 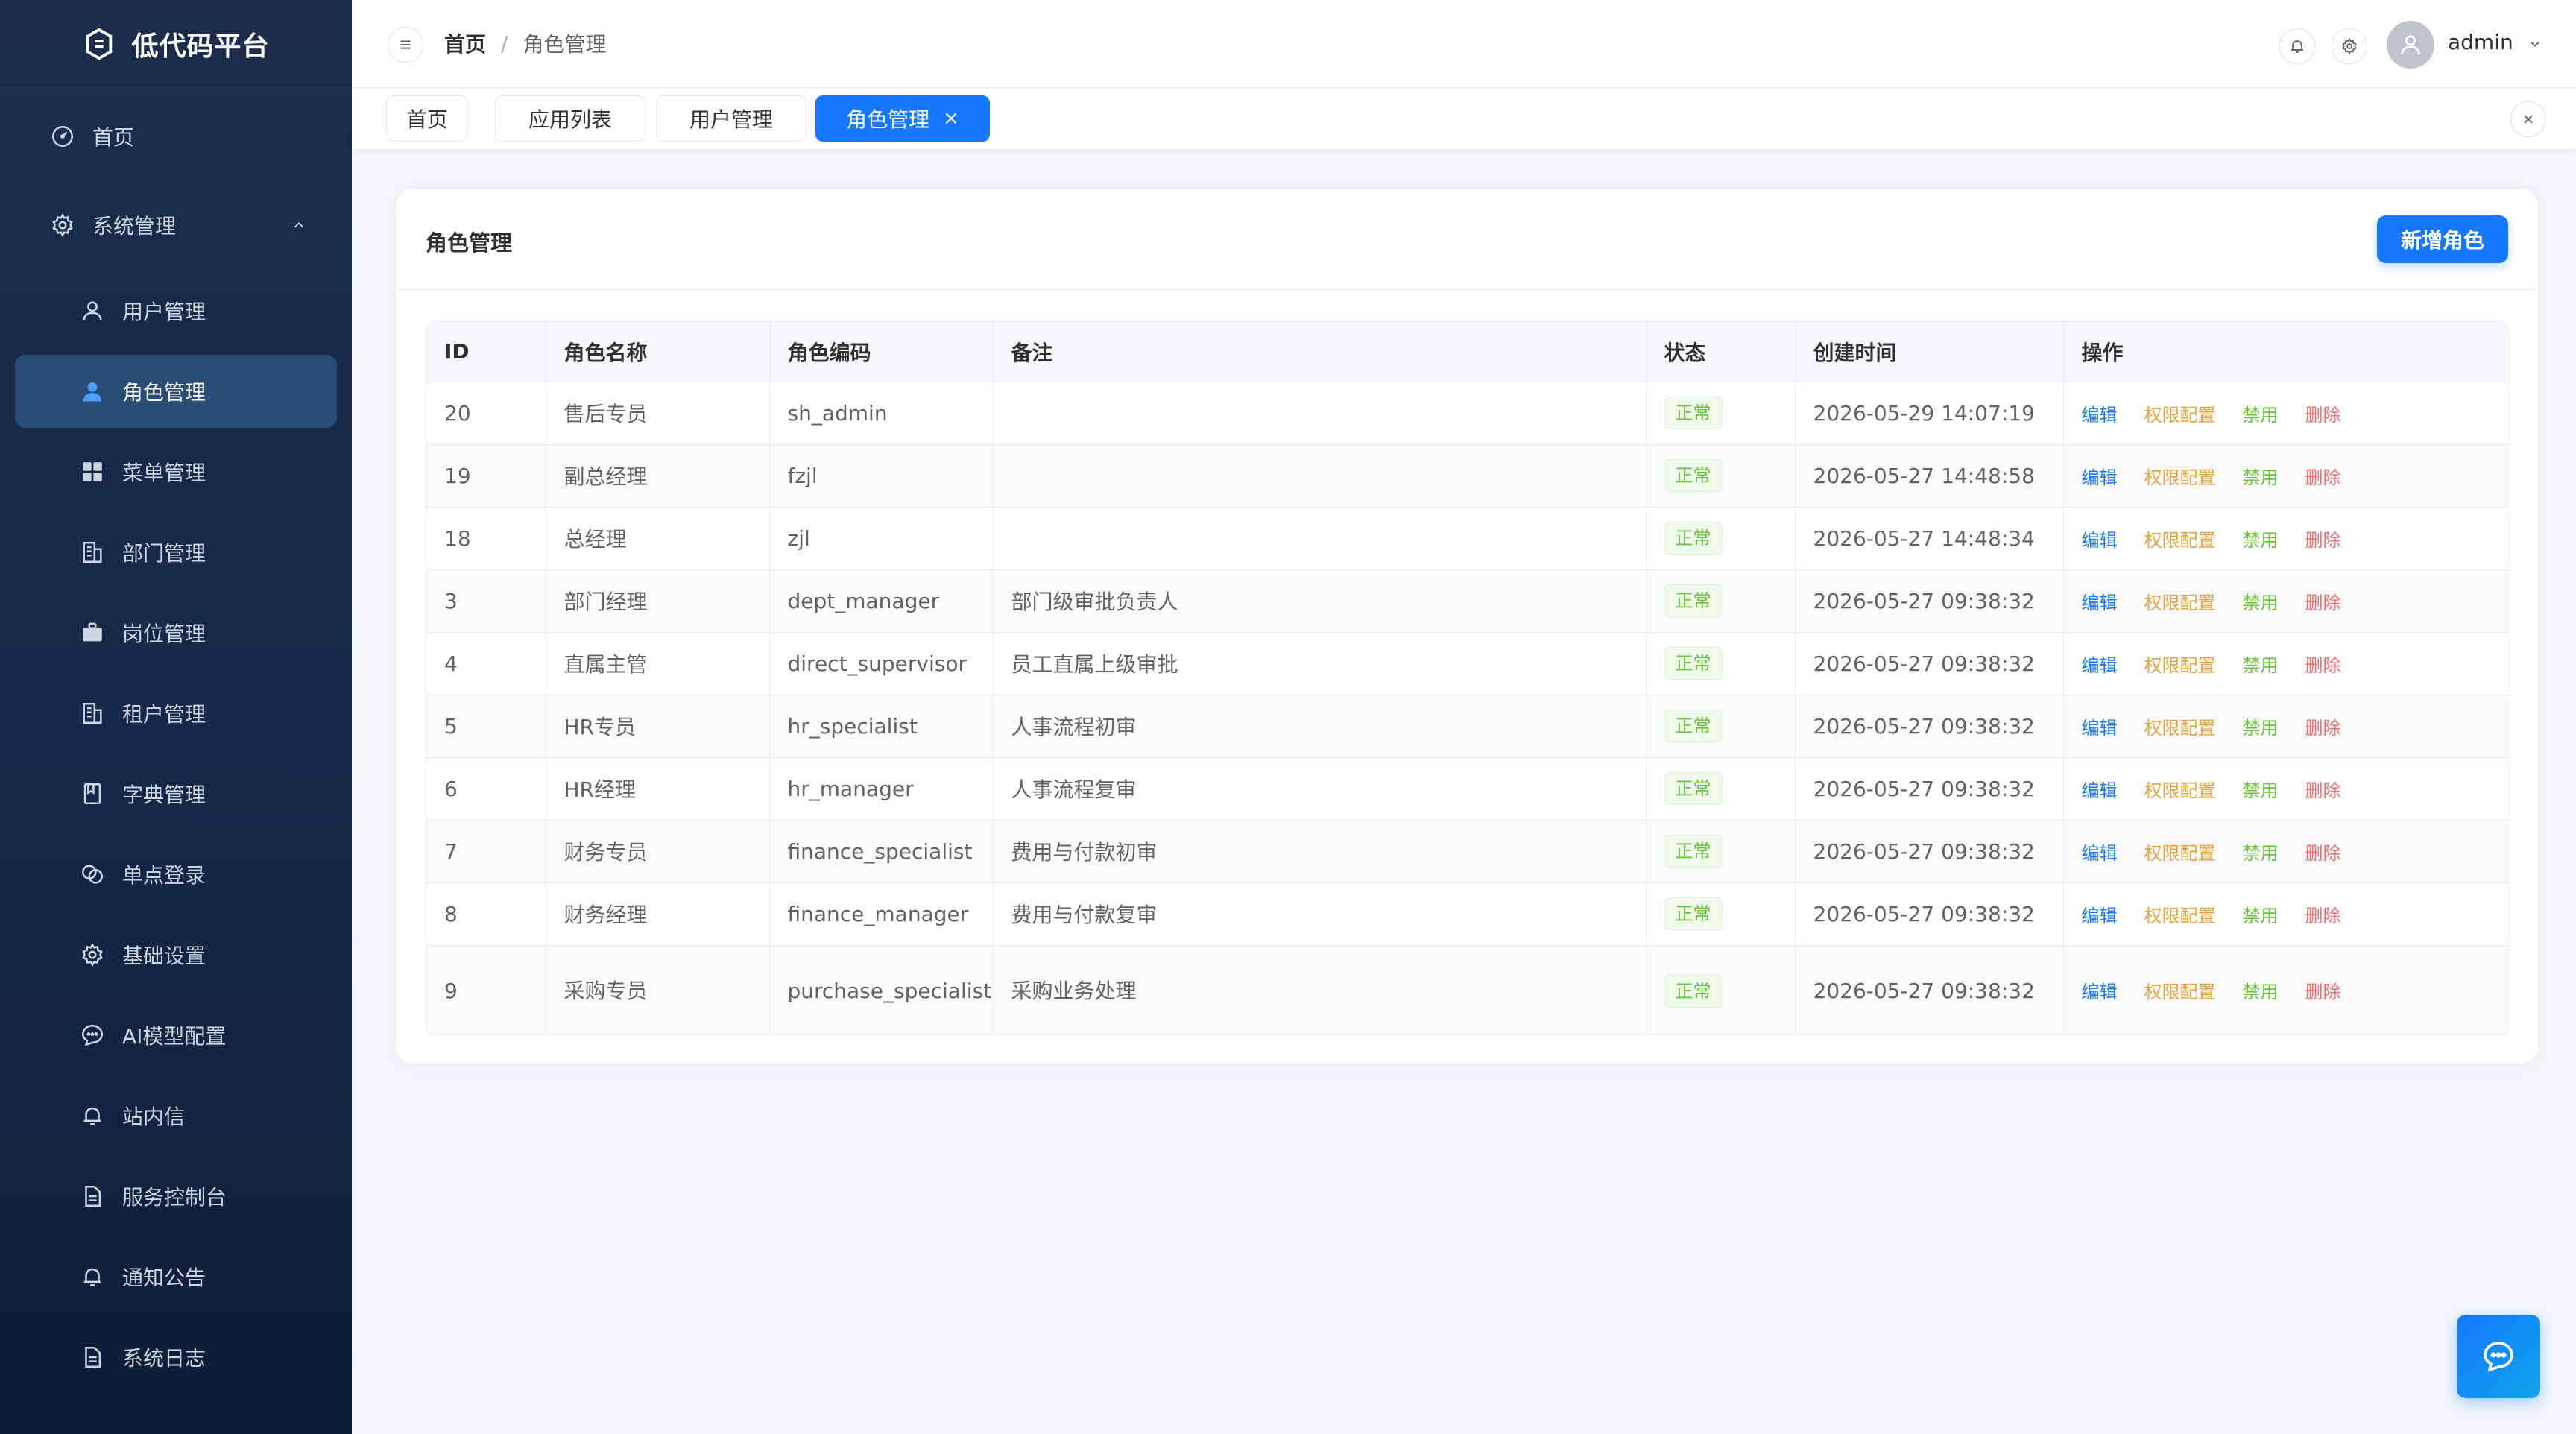 I want to click on breadcrumb-home: 首页, so click(x=465, y=43).